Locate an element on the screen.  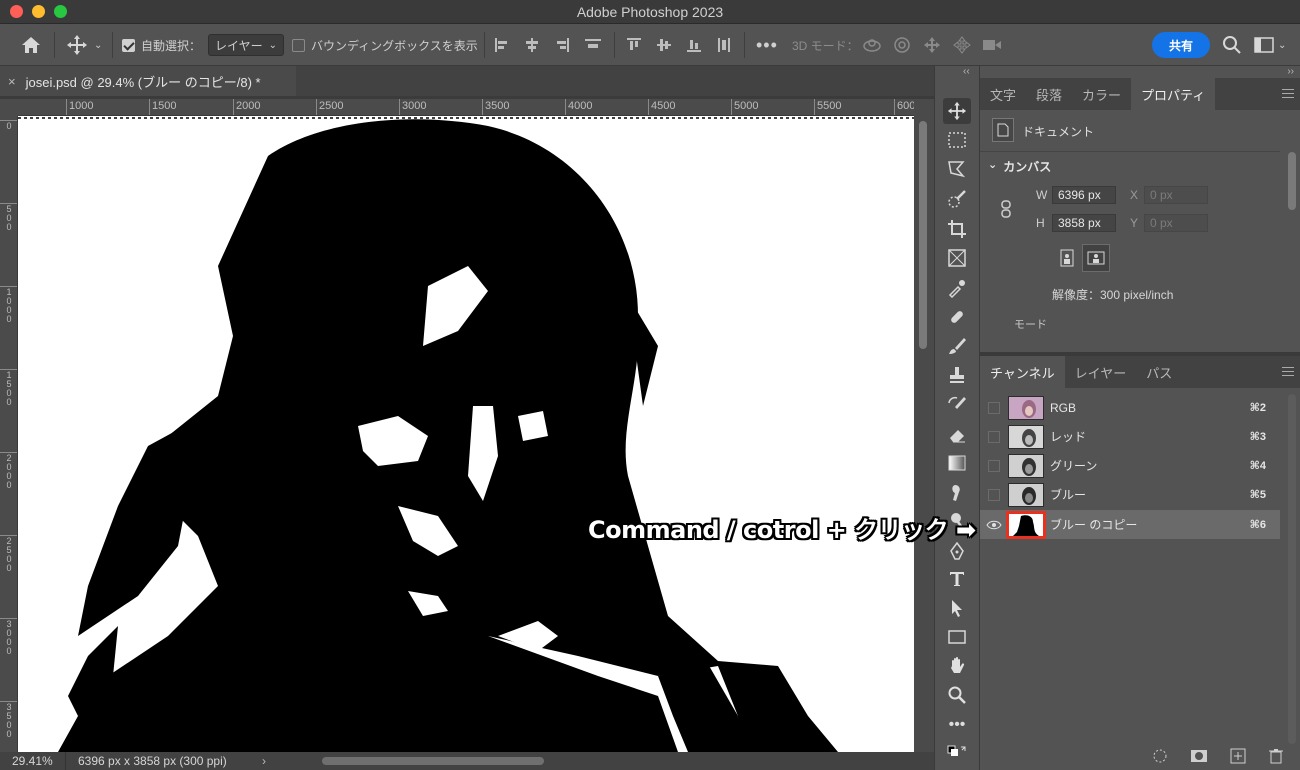
chevron-right-icon: › is located at coordinates (264, 761).